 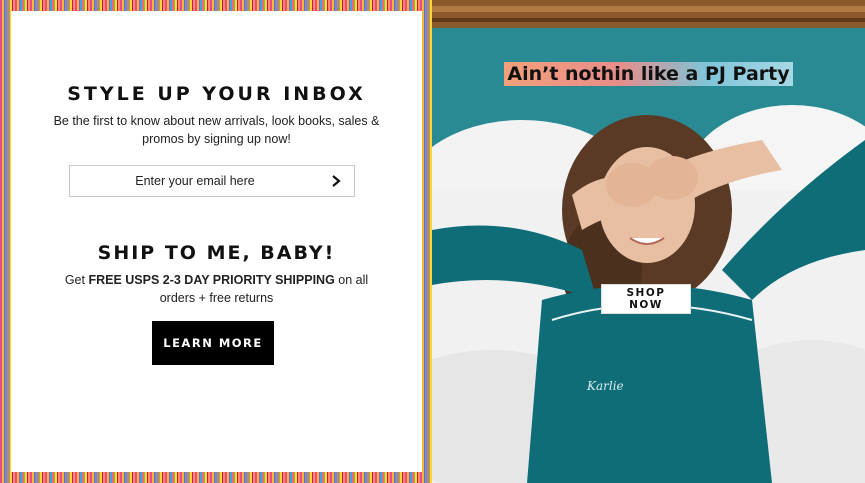 I want to click on email-signup-form, so click(x=212, y=181).